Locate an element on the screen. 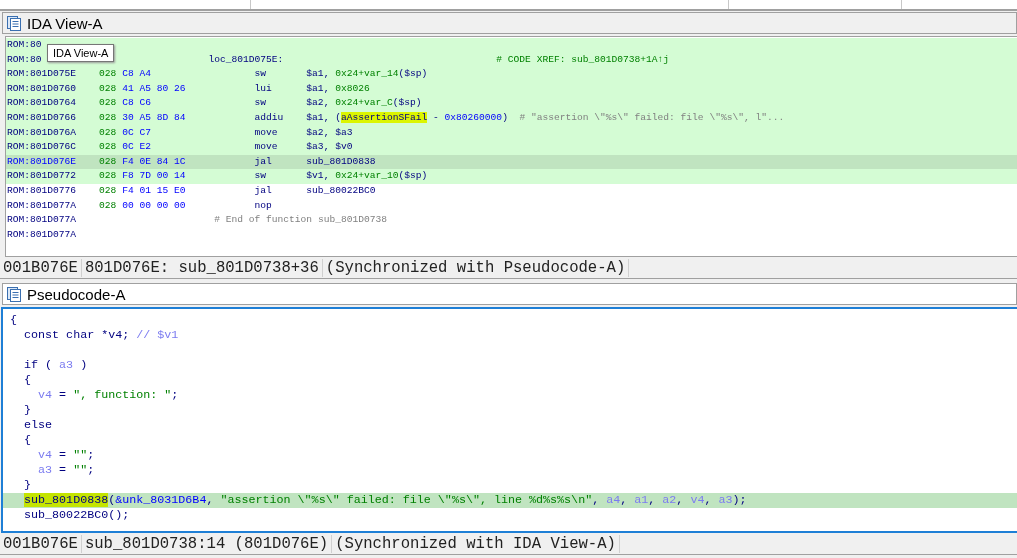 This screenshot has height=558, width=1017. listing-row: ROM:801D077A 028 00 00 00 00 nop is located at coordinates (511, 206).